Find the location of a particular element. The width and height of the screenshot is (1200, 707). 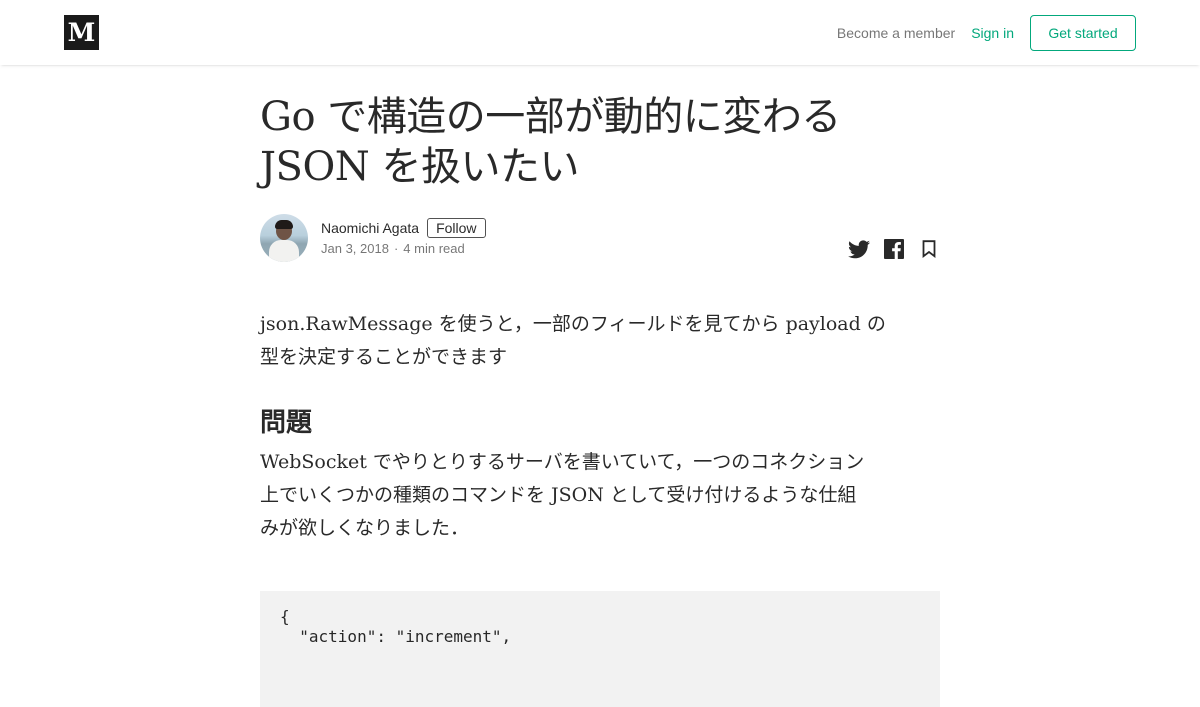

read-time: 4 min read is located at coordinates (434, 248).